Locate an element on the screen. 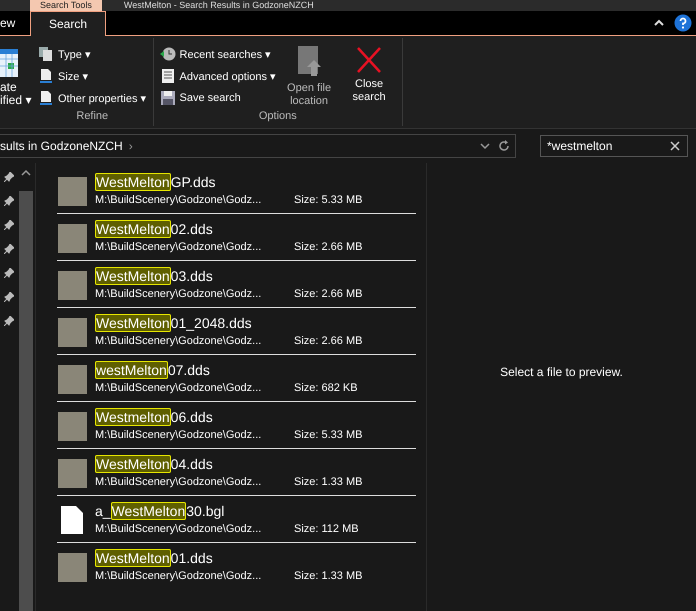  search-result: WestMelton01.dds M:\BuildScenery\Godzone\Godz... Size: 1.33 MB is located at coordinates (236, 566).